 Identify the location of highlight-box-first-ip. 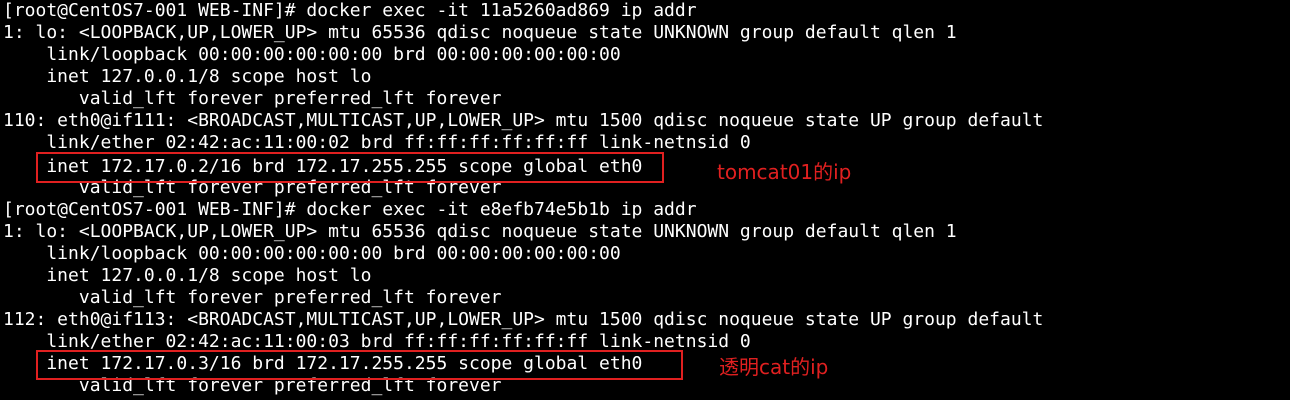
(350, 167).